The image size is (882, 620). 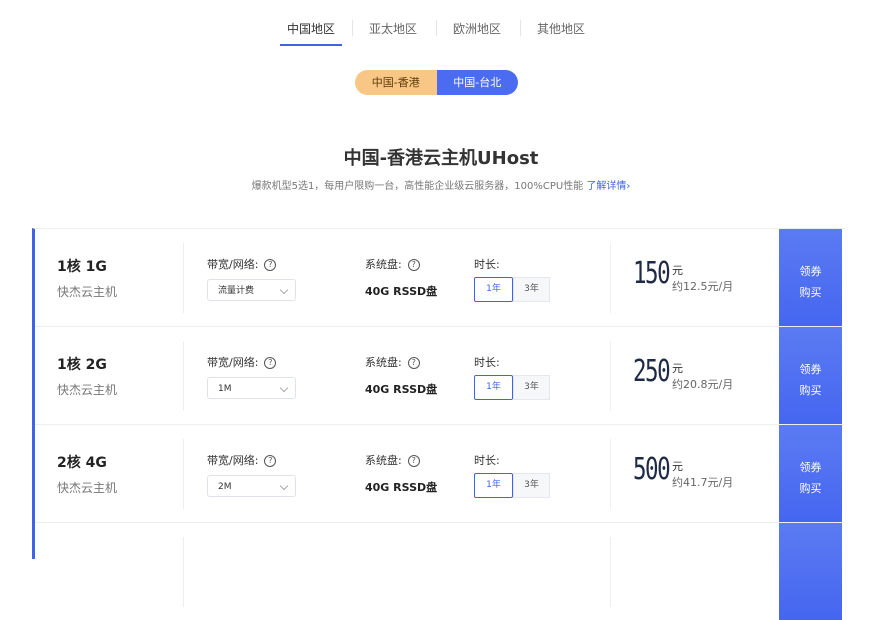 I want to click on learn-more-label: 了解详情, so click(x=606, y=186).